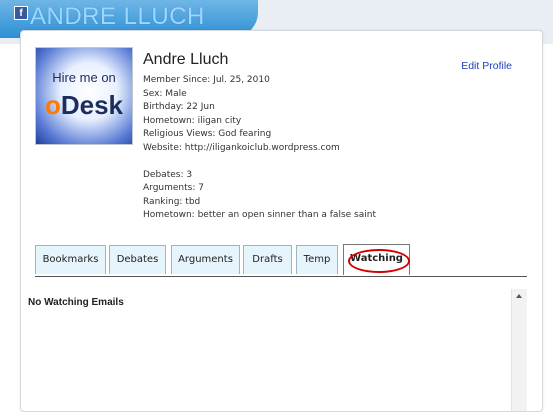 This screenshot has height=412, width=553. What do you see at coordinates (137, 259) in the screenshot?
I see `tab-debates: Debates` at bounding box center [137, 259].